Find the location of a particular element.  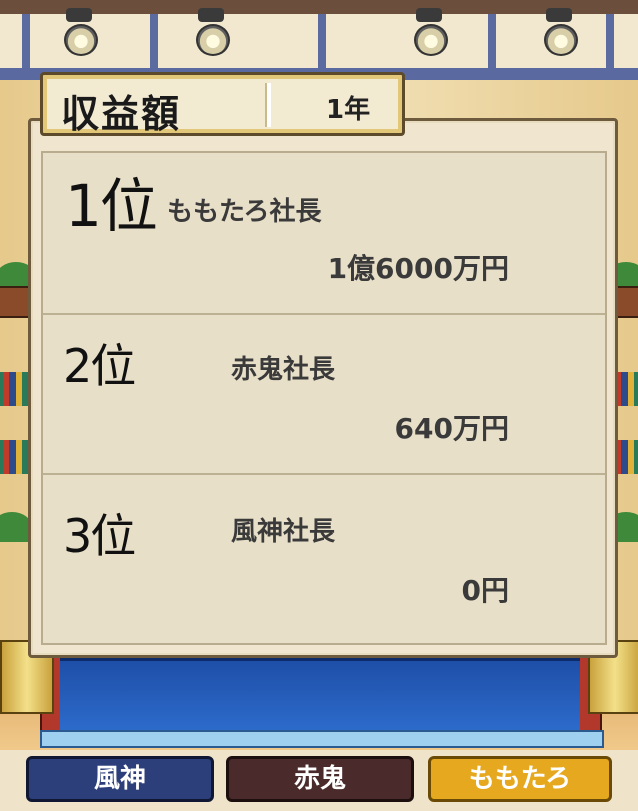

player-button-momotaro: ももたろ is located at coordinates (520, 779).